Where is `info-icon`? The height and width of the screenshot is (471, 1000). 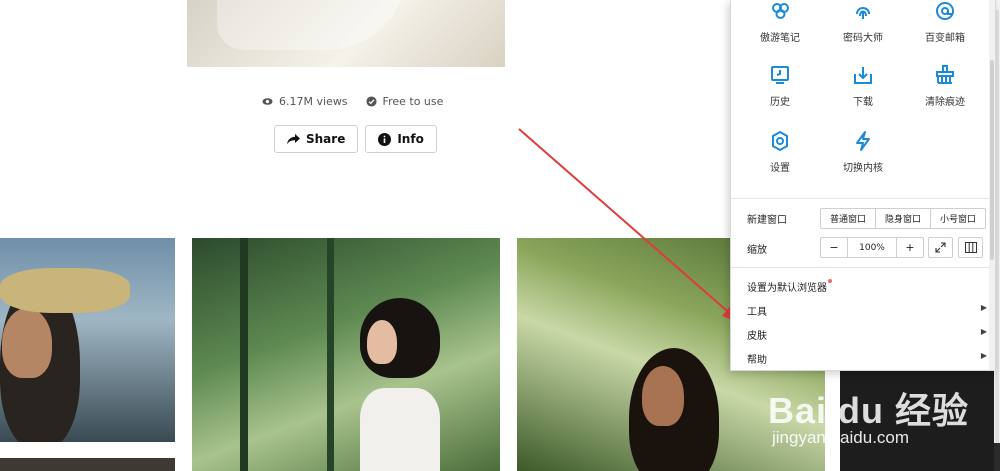
info-icon is located at coordinates (385, 139).